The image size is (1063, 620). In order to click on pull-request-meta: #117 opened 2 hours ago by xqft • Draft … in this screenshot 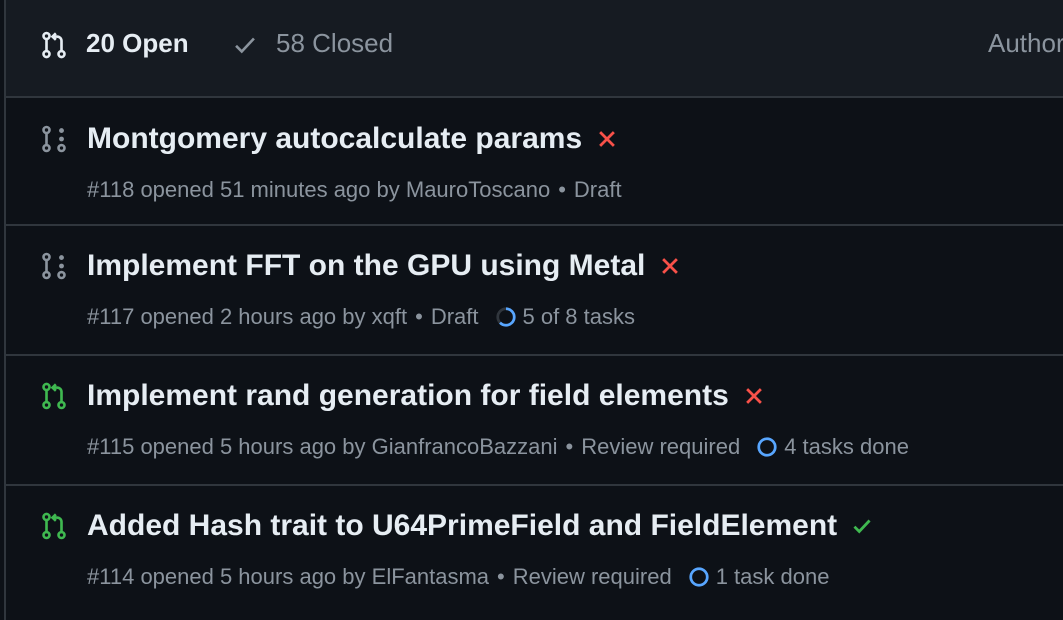, I will do `click(361, 317)`.